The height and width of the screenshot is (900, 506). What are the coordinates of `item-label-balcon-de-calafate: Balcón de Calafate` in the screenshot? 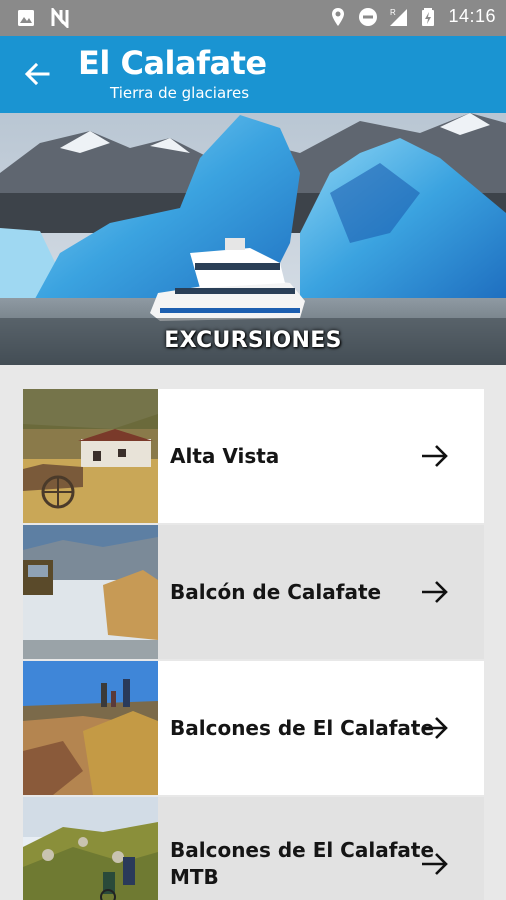 It's located at (276, 592).